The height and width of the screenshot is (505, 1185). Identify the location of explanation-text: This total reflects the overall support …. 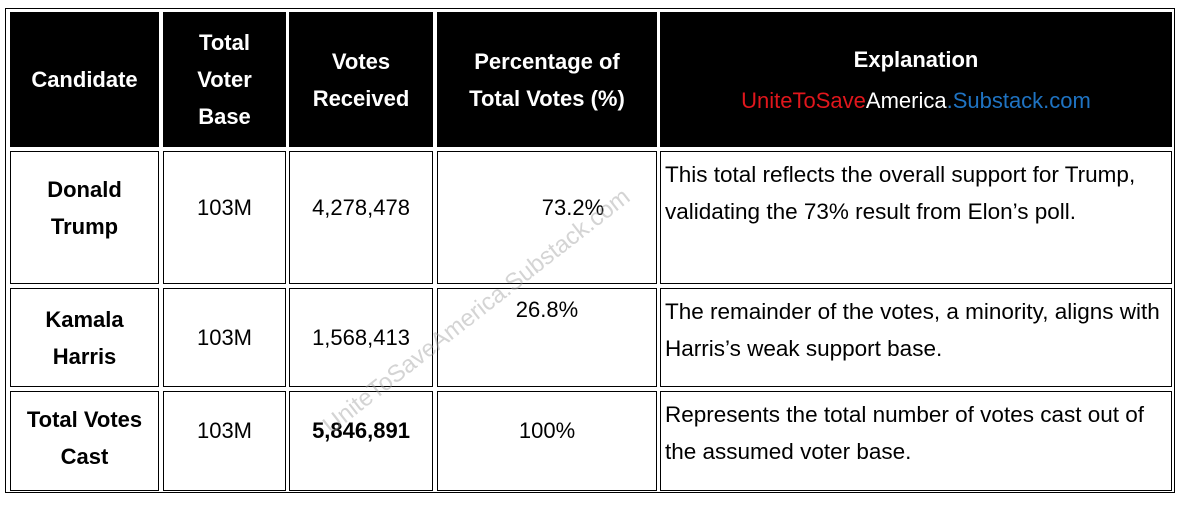
(900, 193).